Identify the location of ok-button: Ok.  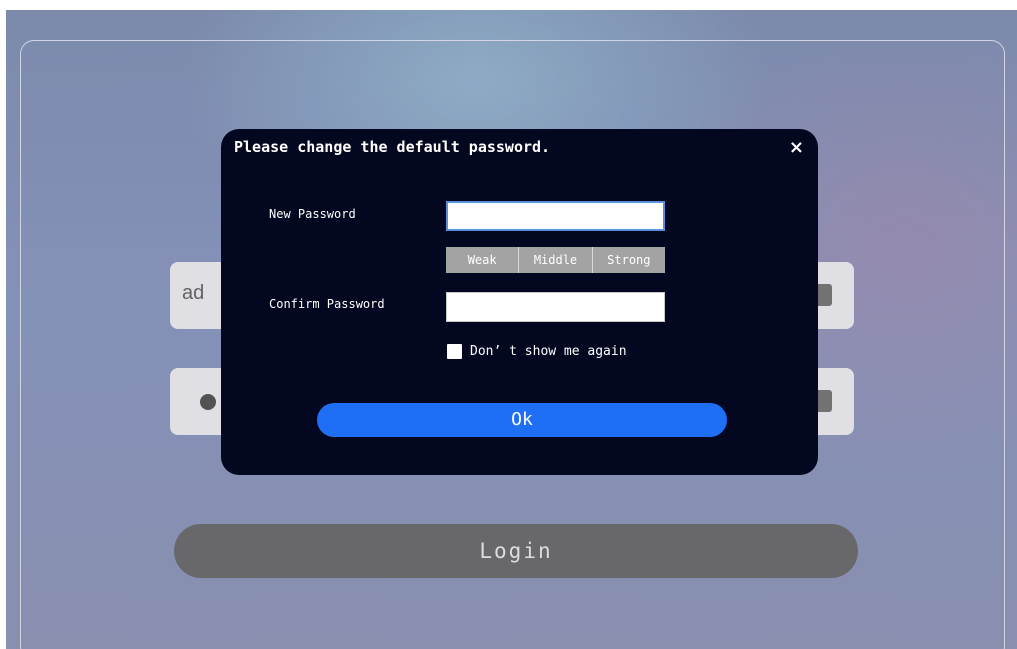
(522, 420).